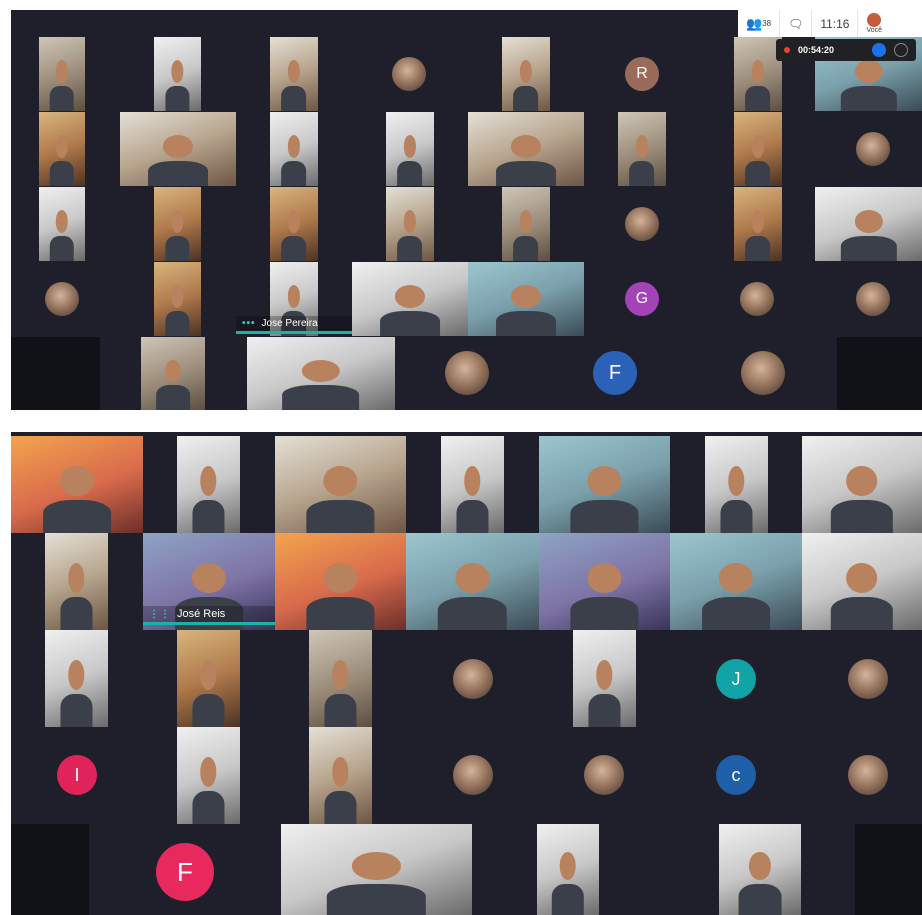 Image resolution: width=922 pixels, height=915 pixels. What do you see at coordinates (160, 614) in the screenshot?
I see `audio-wave-icon: ⋮⋮` at bounding box center [160, 614].